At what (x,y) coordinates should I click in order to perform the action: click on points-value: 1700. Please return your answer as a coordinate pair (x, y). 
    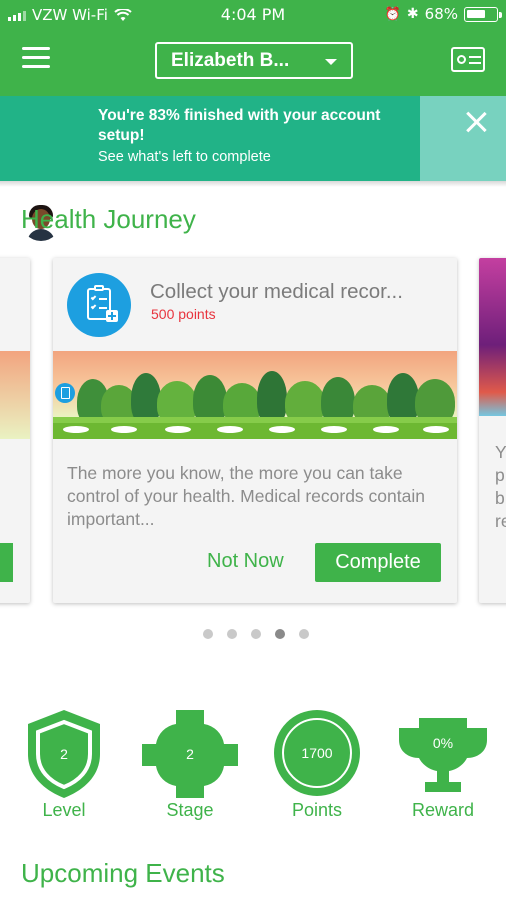
    Looking at the image, I should click on (317, 753).